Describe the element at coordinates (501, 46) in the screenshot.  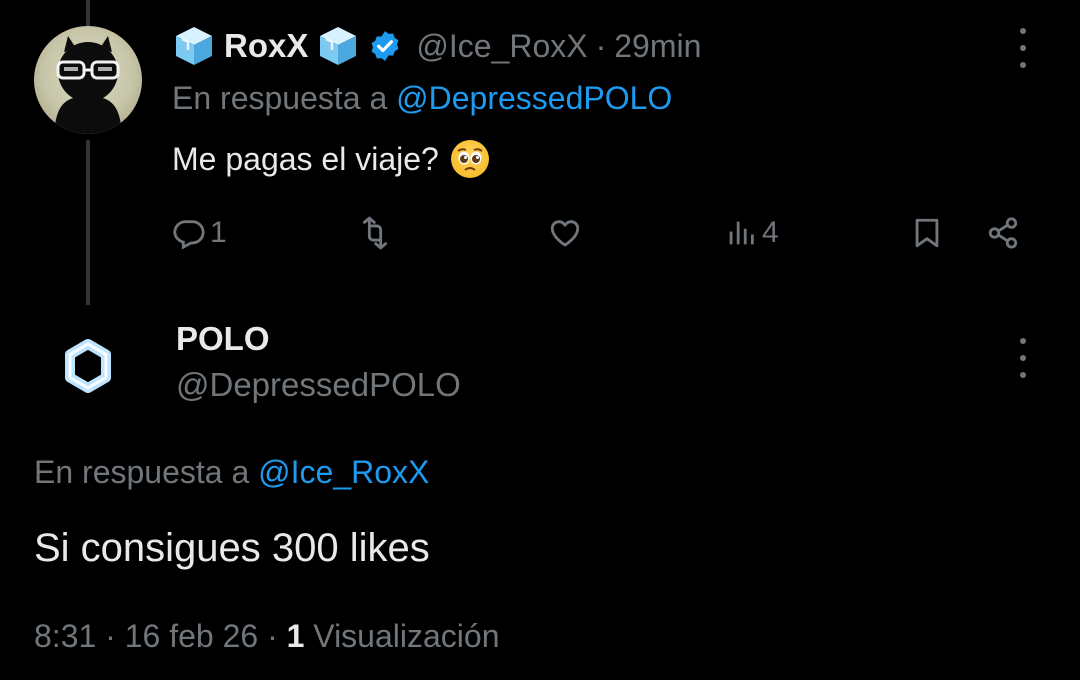
I see `author-handle: @Ice_RoxX` at that location.